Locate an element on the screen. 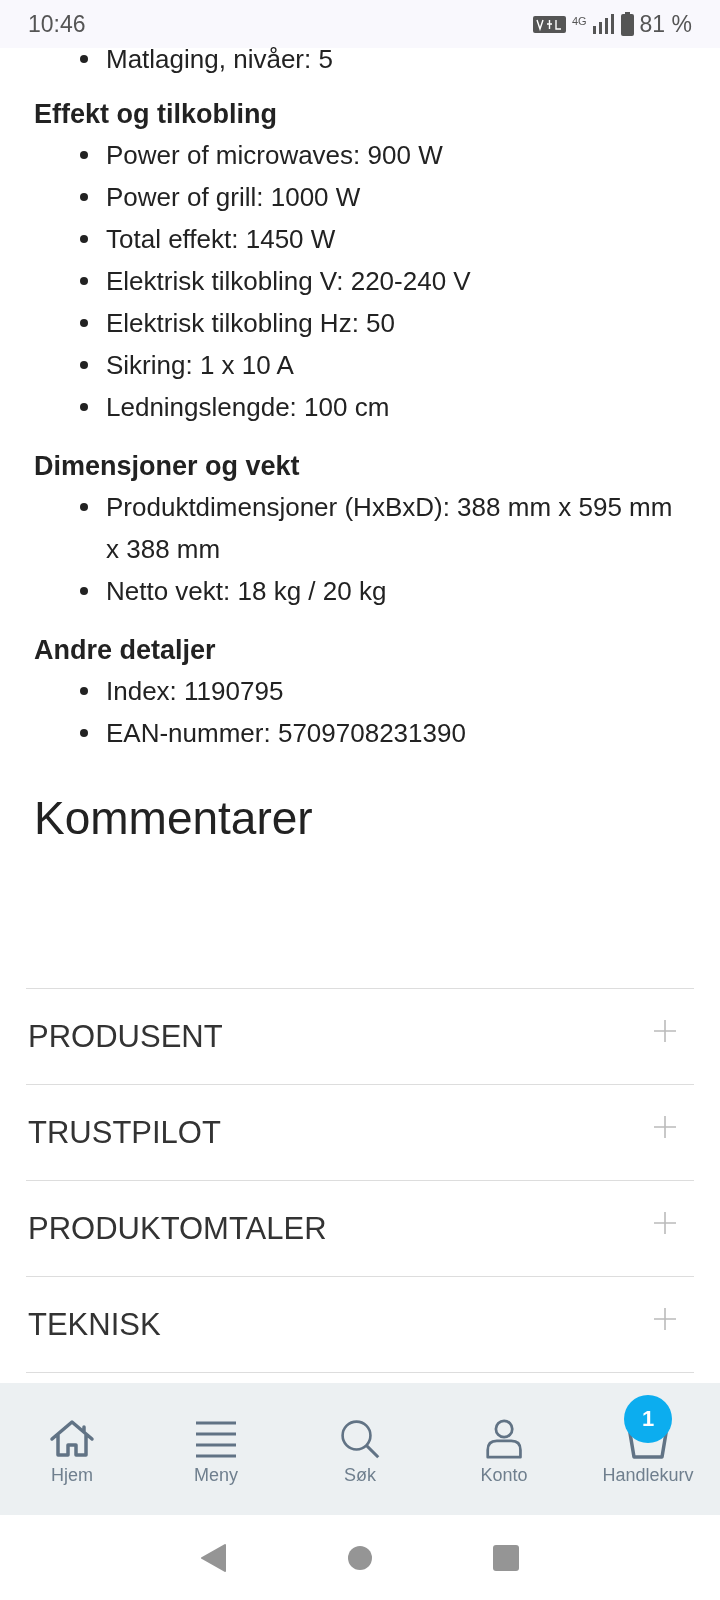 The image size is (720, 1600). list-item: Netto vekt: 18 kg / 20 kg is located at coordinates (246, 591).